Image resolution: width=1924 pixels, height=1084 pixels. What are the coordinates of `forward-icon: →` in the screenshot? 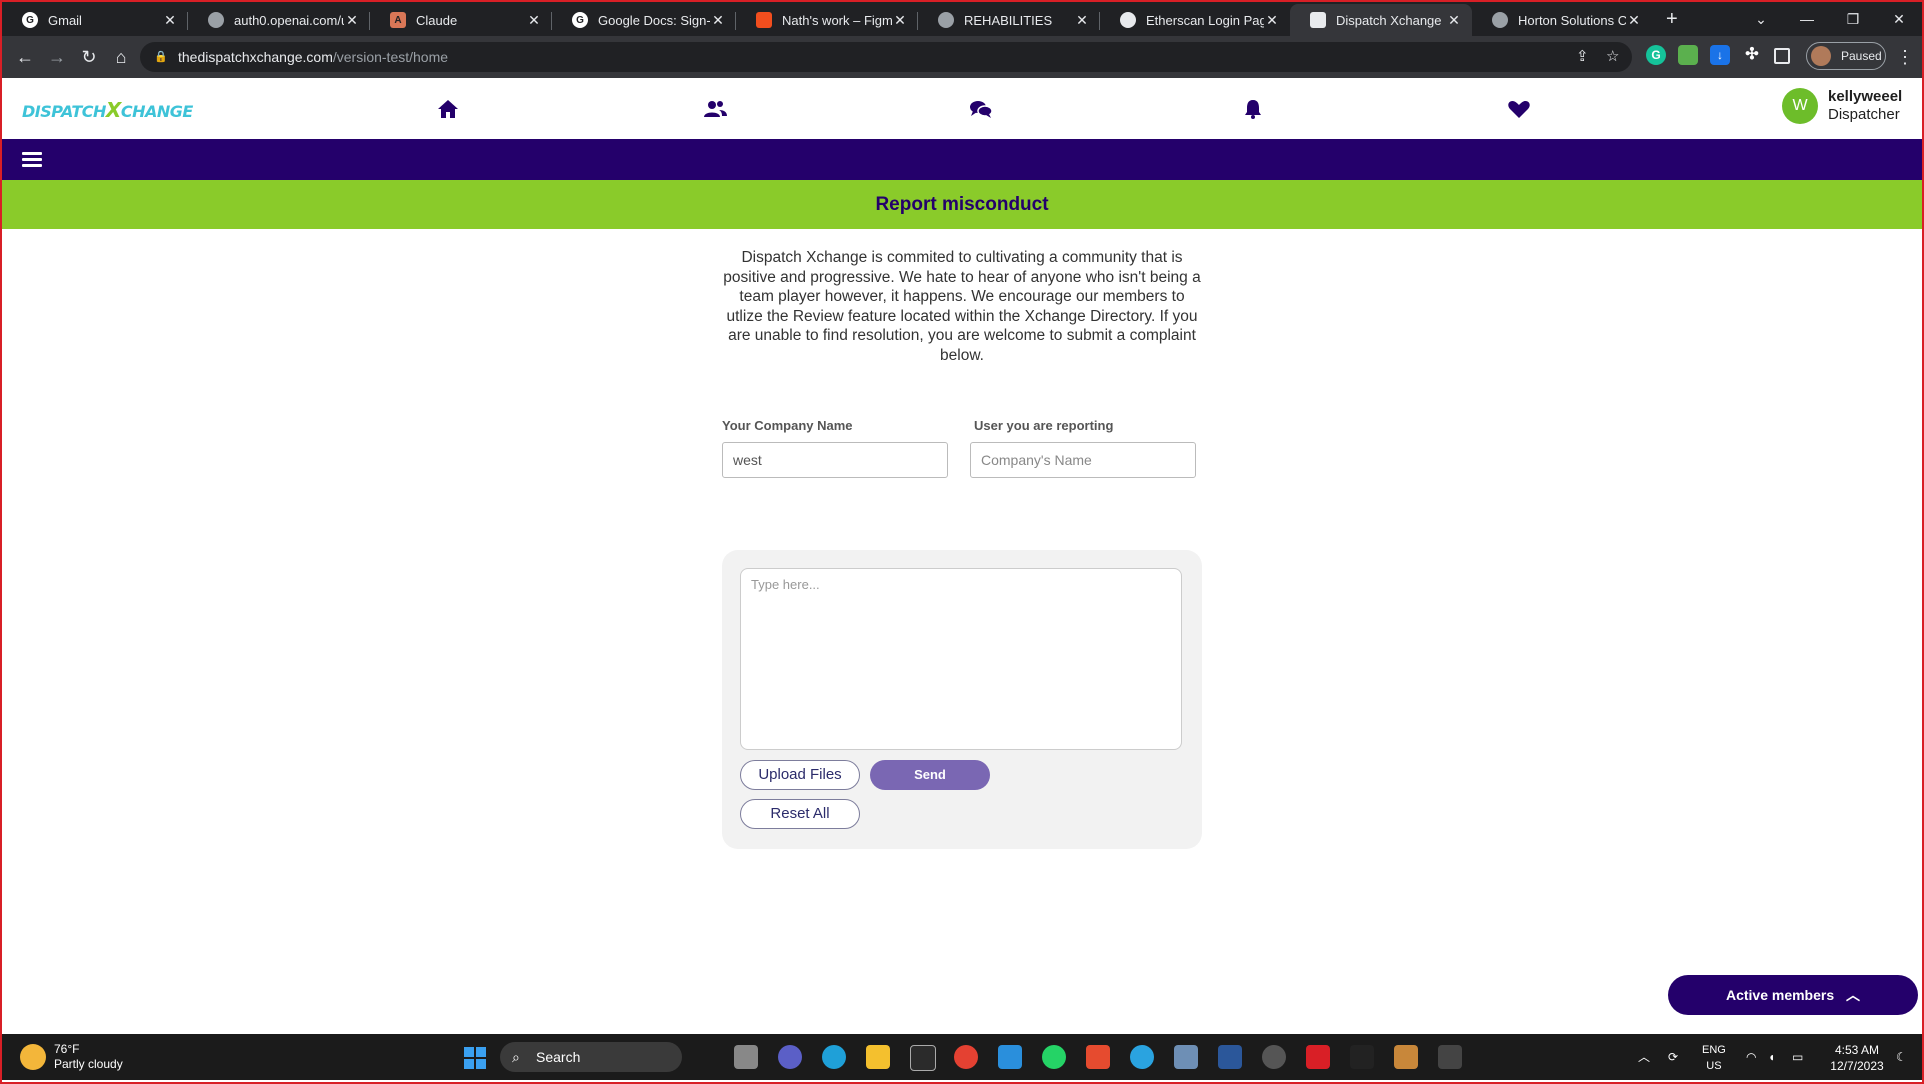 It's located at (57, 57).